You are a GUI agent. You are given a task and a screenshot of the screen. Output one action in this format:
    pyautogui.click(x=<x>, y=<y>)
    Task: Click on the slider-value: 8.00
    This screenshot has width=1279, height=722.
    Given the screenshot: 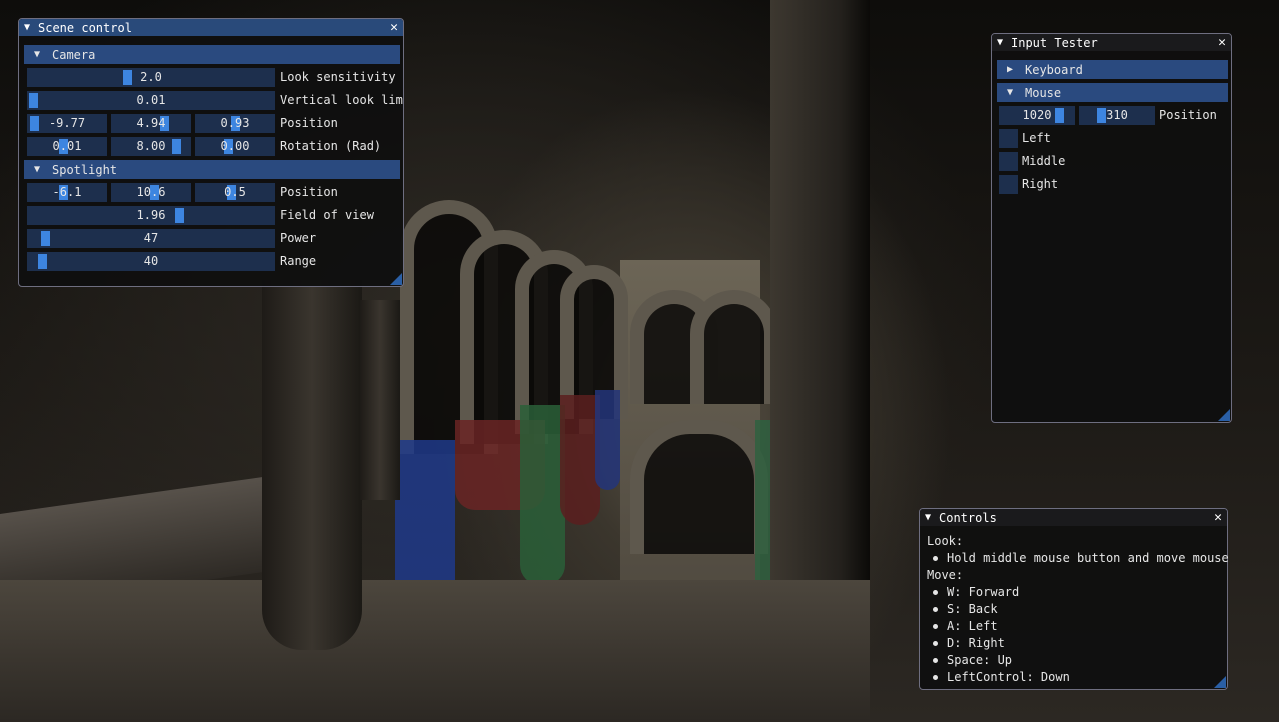 What is the action you would take?
    pyautogui.click(x=151, y=146)
    